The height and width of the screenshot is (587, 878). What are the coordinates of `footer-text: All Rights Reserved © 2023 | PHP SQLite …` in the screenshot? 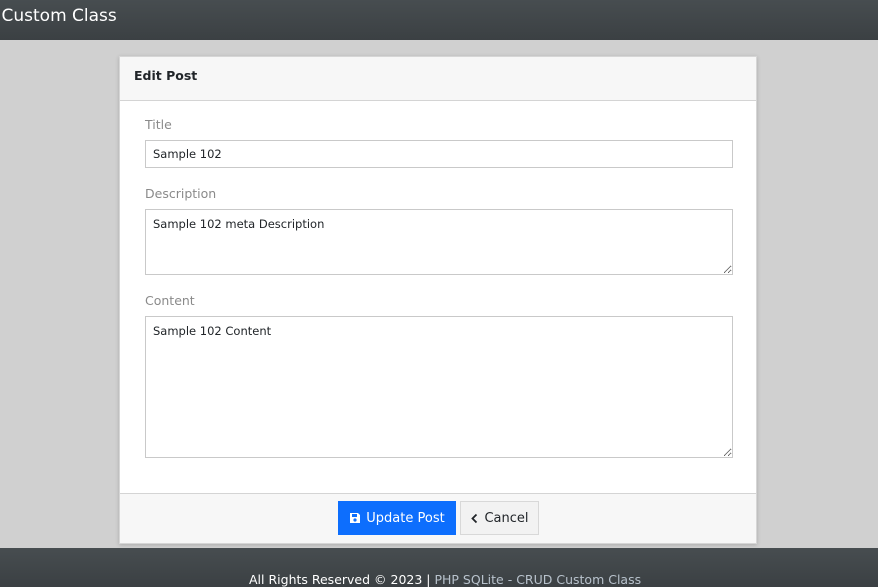 It's located at (445, 579).